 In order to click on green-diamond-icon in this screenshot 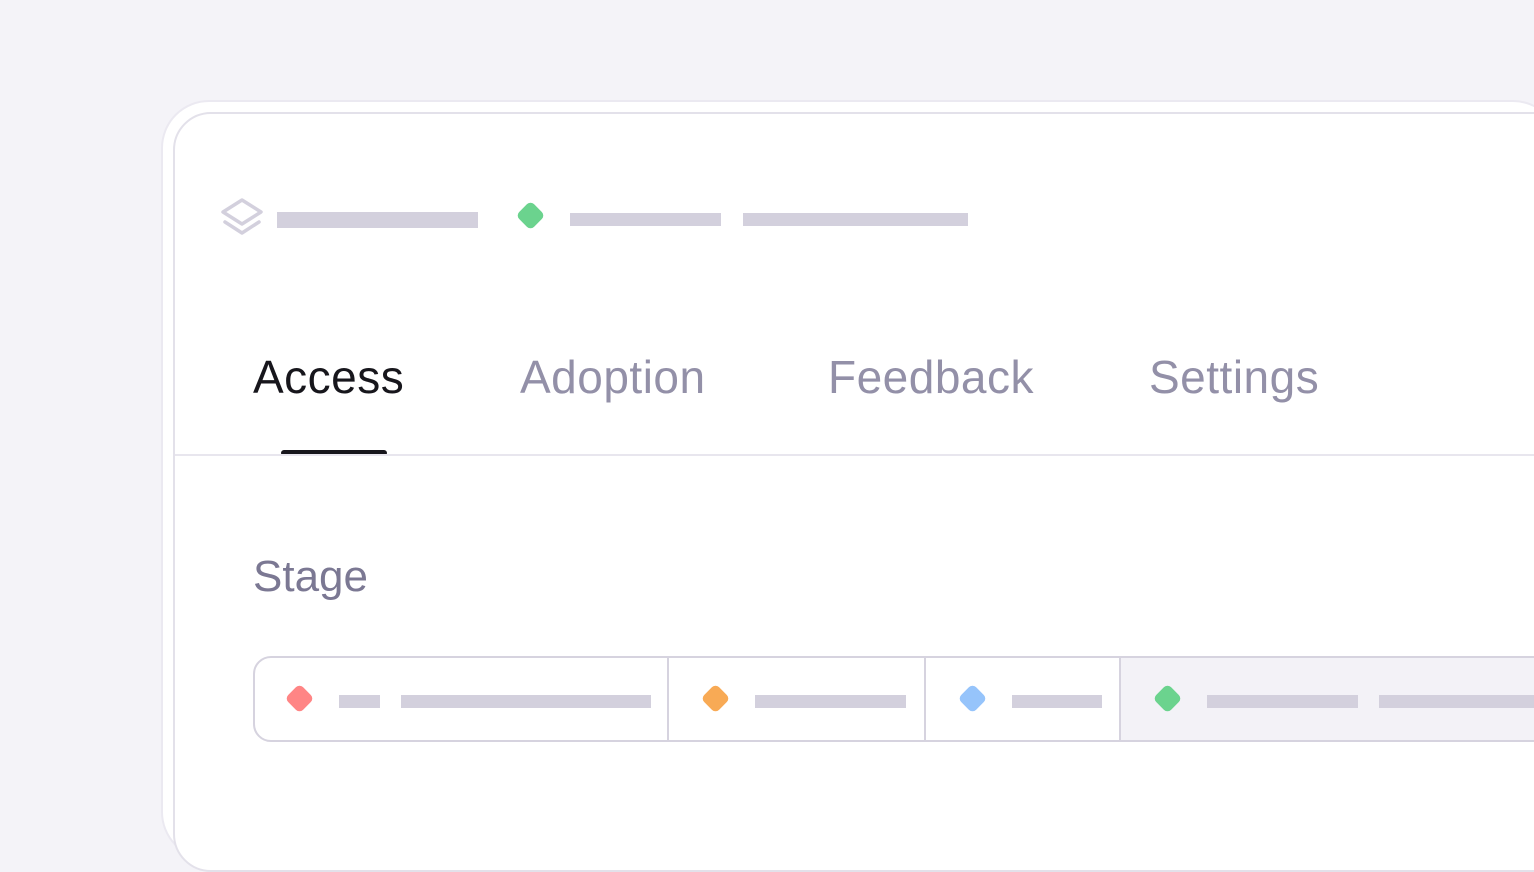, I will do `click(1167, 698)`.